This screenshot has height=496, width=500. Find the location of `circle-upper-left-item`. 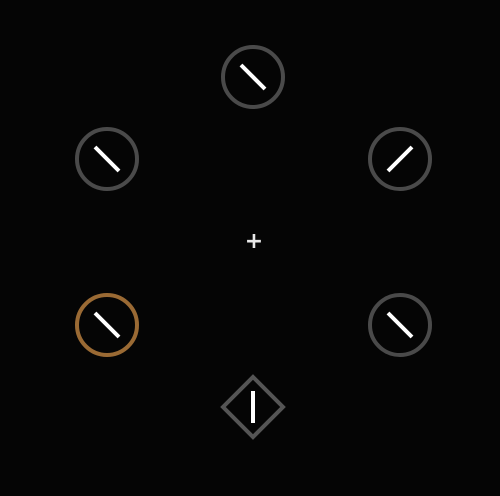

circle-upper-left-item is located at coordinates (107, 159).